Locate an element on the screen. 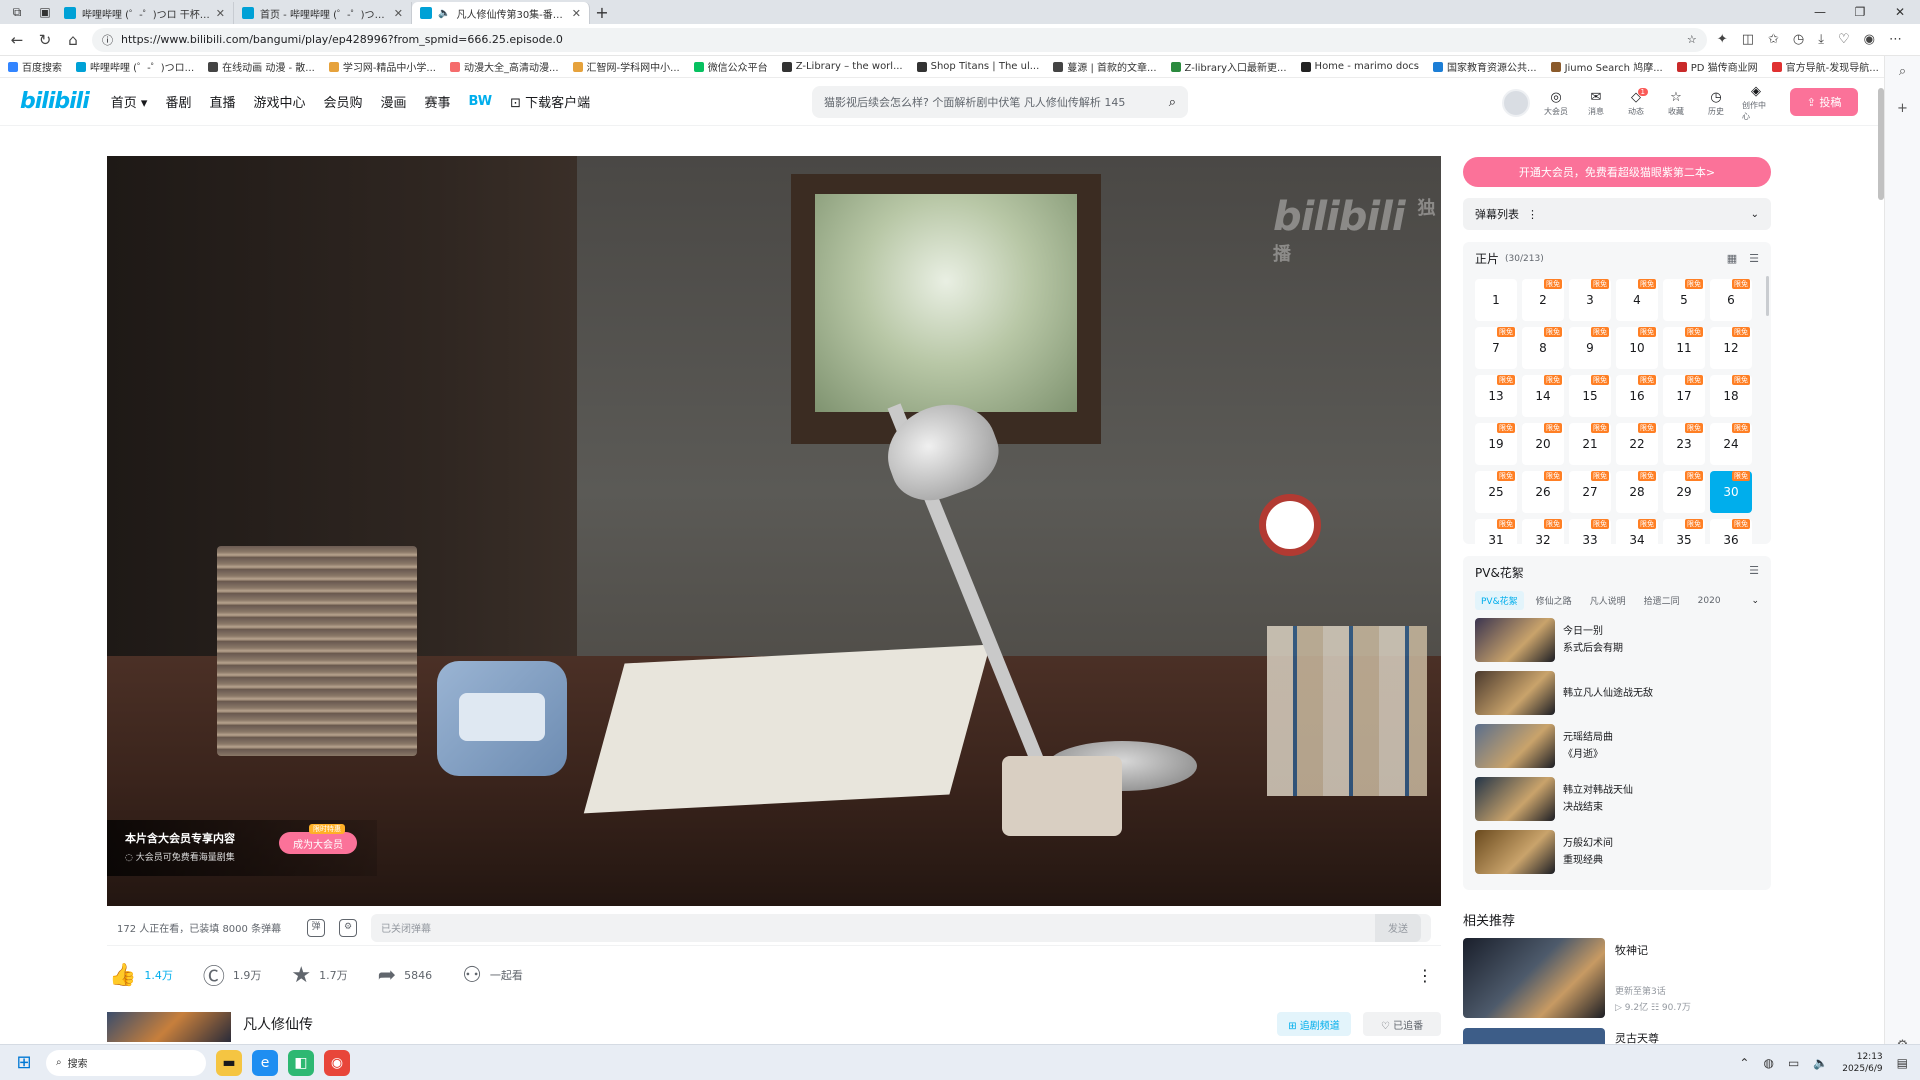 Image resolution: width=1920 pixels, height=1080 pixels. chrome-browser-icon: ◉ is located at coordinates (337, 1062).